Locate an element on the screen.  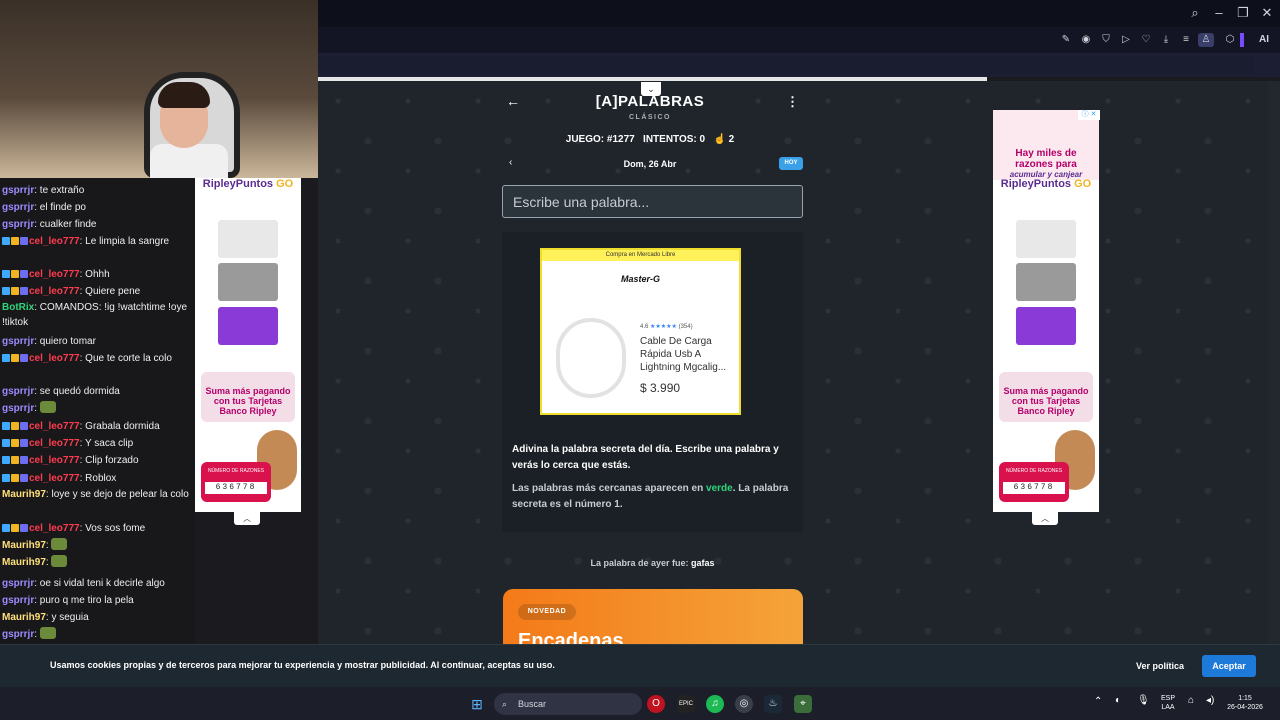
chat-username: BotRix is located at coordinates (18, 307).